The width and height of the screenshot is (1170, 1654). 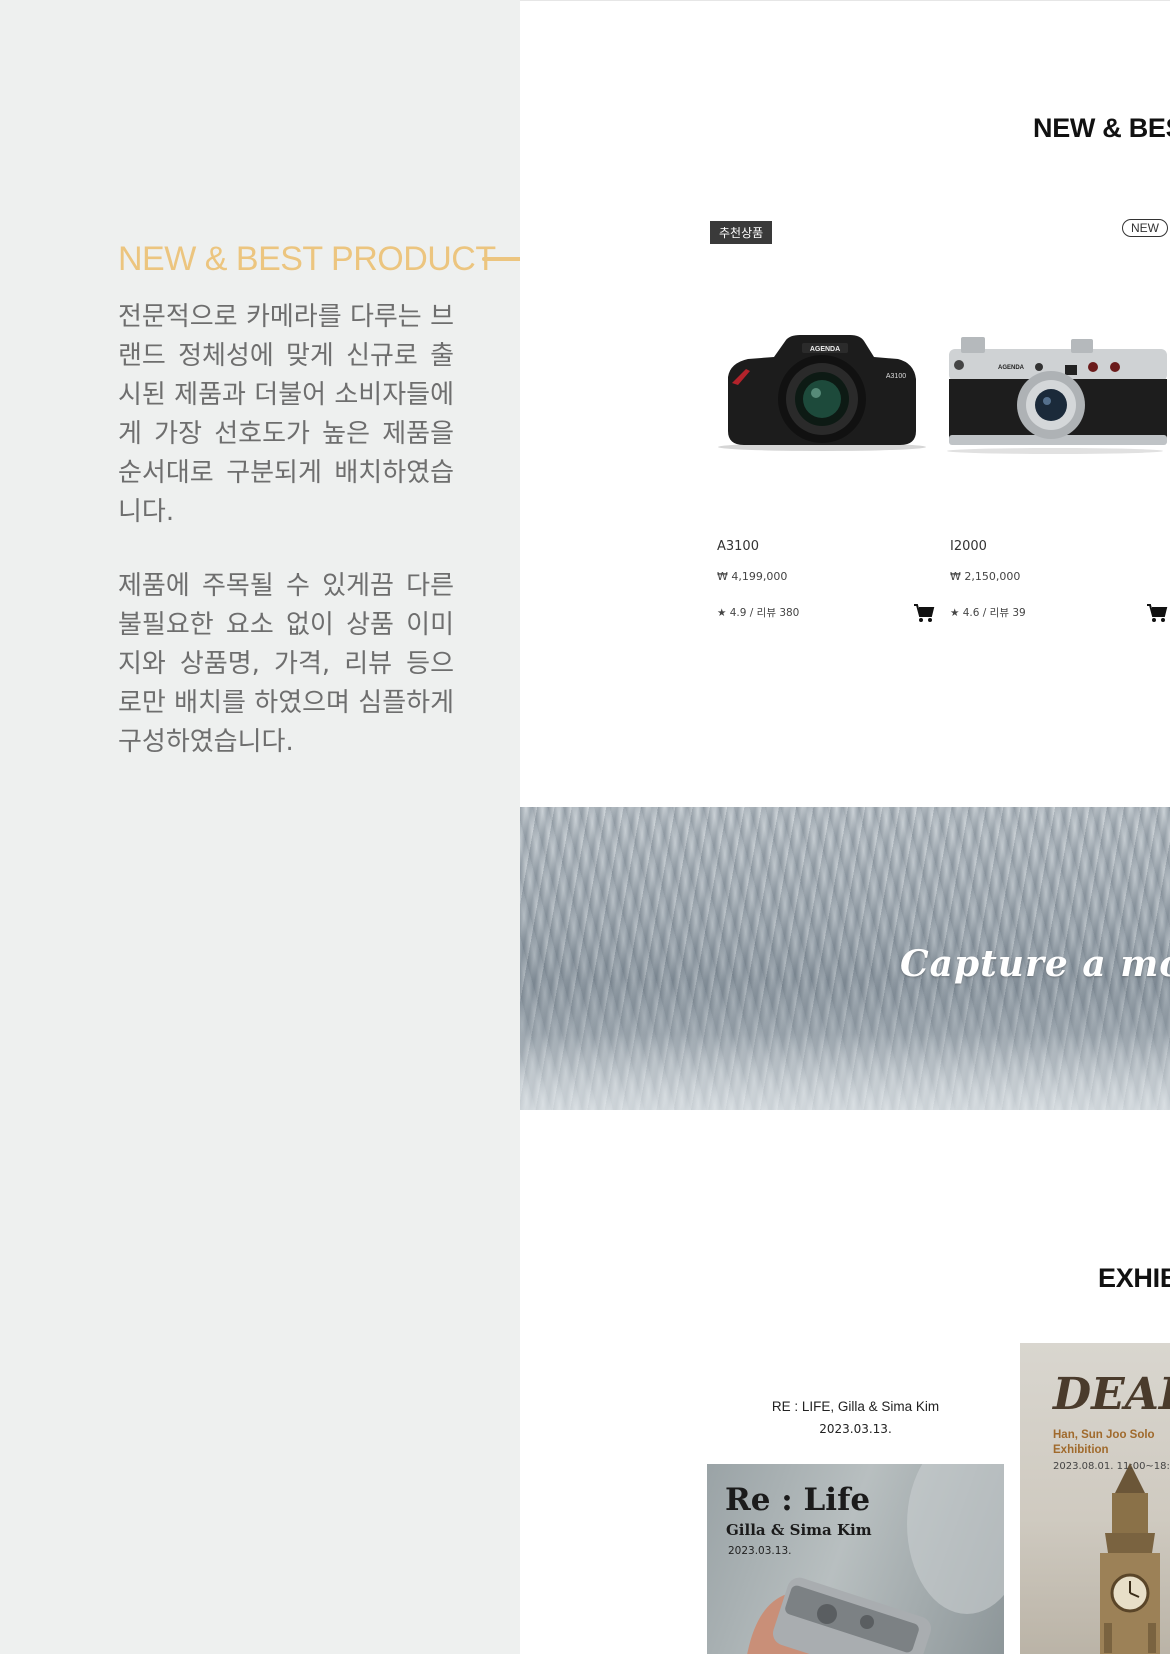 What do you see at coordinates (968, 546) in the screenshot?
I see `product-name: I2000` at bounding box center [968, 546].